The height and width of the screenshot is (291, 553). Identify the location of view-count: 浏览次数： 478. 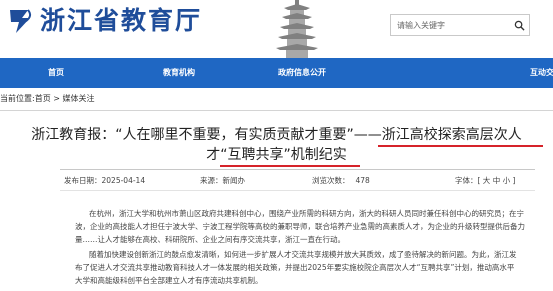
(341, 180).